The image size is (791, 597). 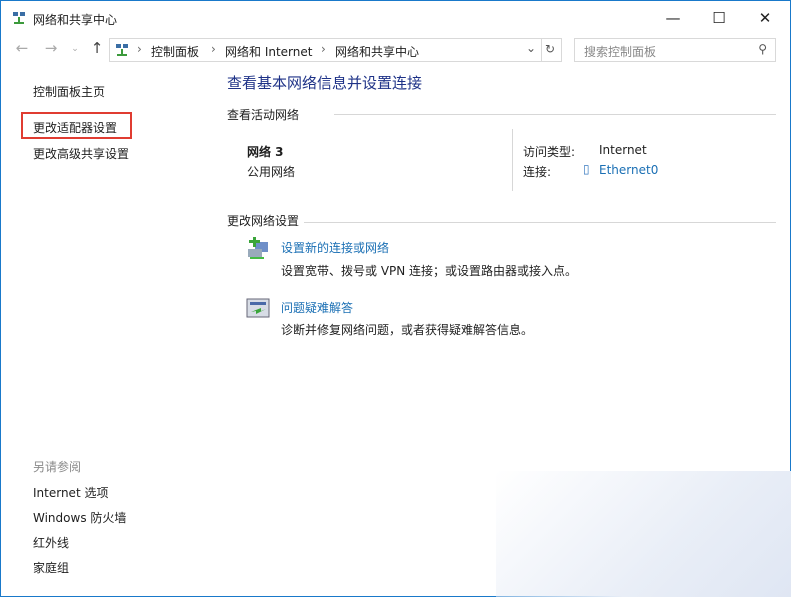 I want to click on recent-dropdown-icon: ⌄, so click(x=75, y=49).